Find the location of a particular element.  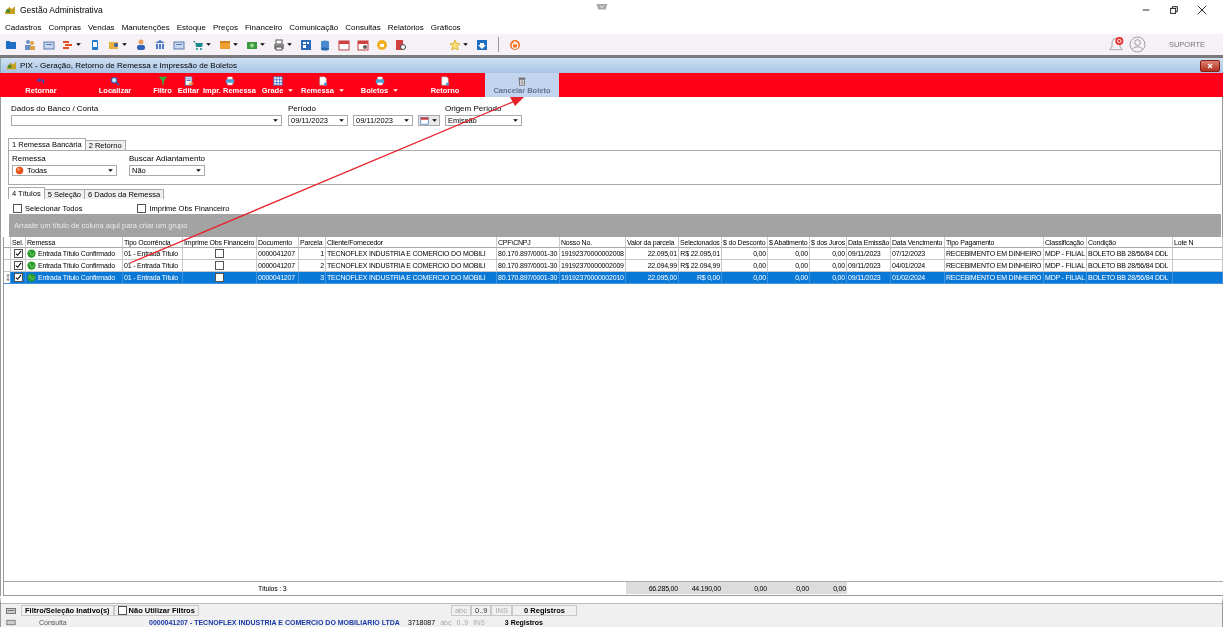

close-button is located at coordinates (1210, 65).